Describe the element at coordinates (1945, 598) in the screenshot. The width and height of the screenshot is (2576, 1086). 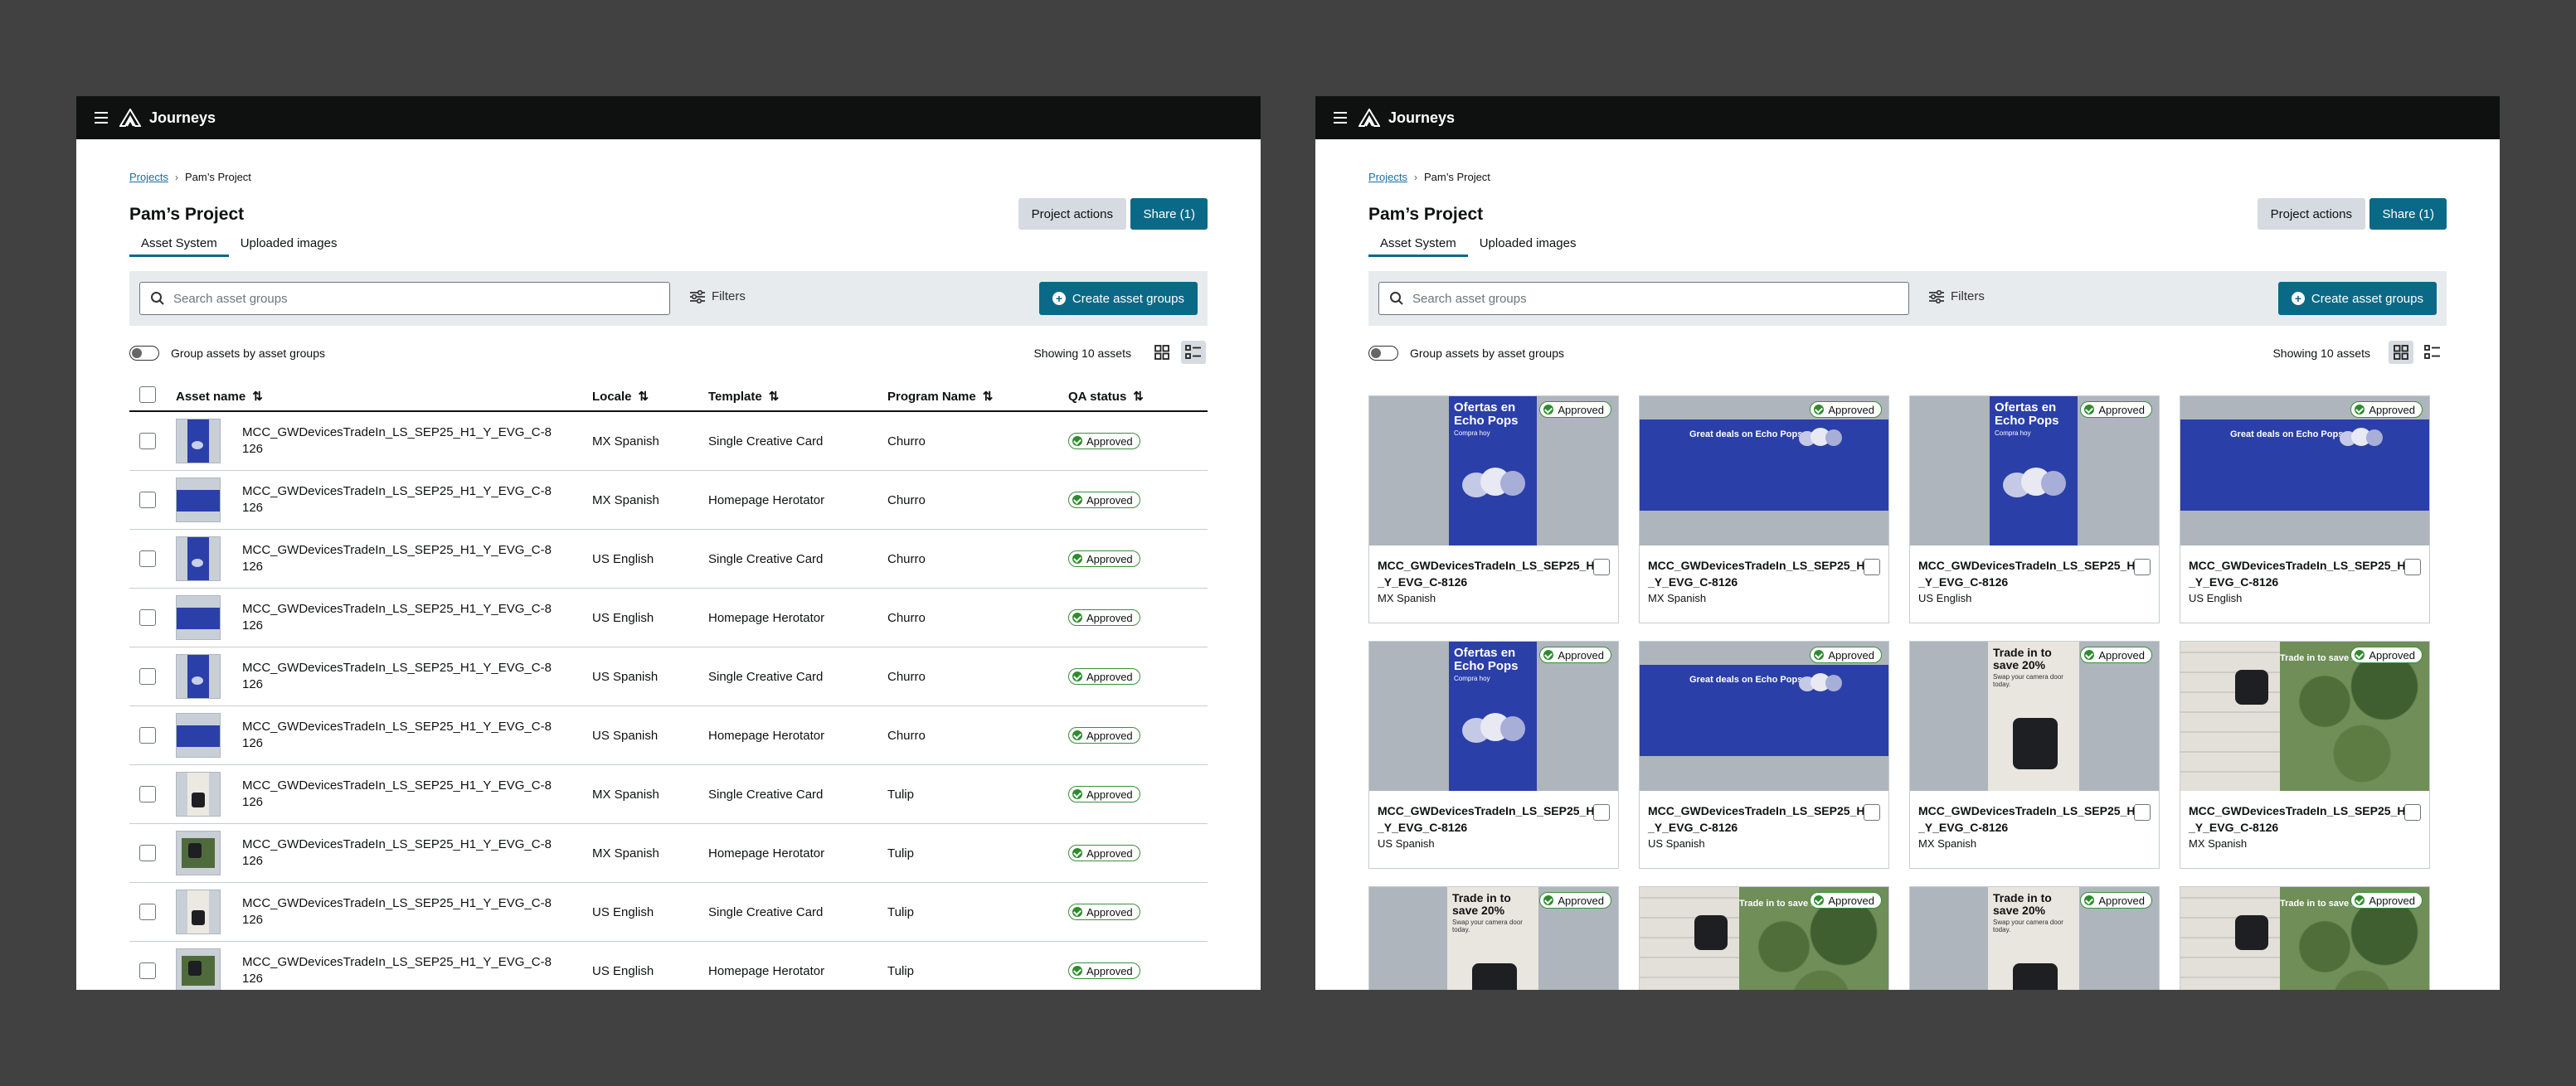
I see `asset-locale: US English` at that location.